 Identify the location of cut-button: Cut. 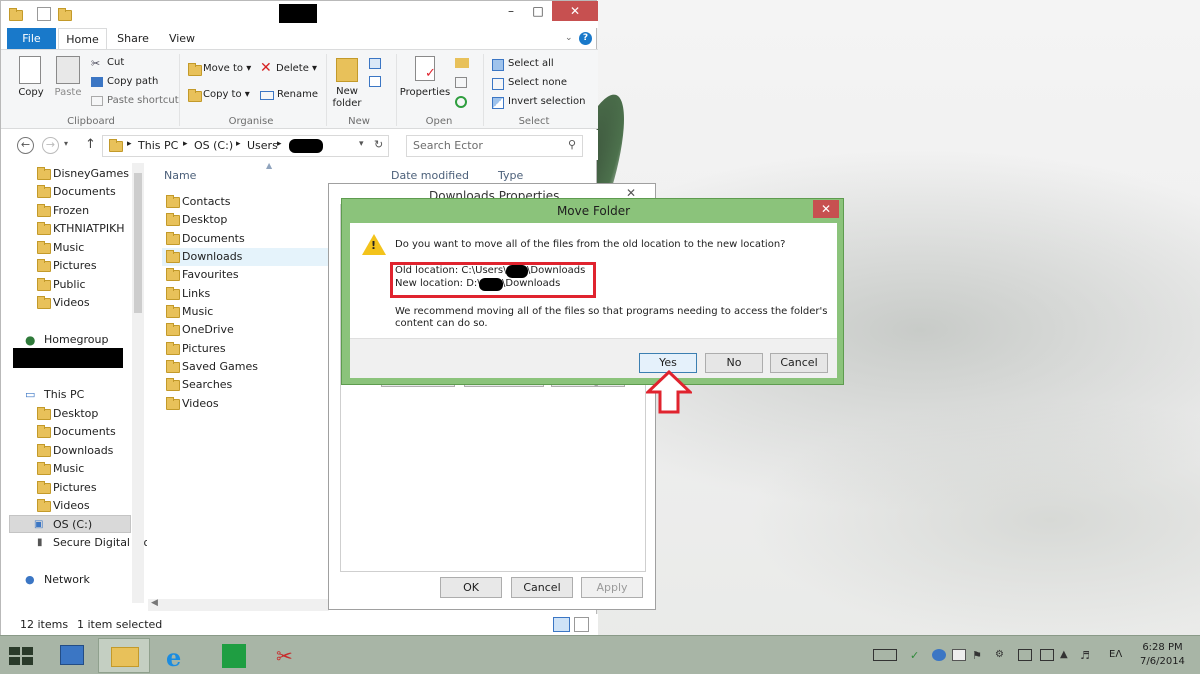
(115, 62).